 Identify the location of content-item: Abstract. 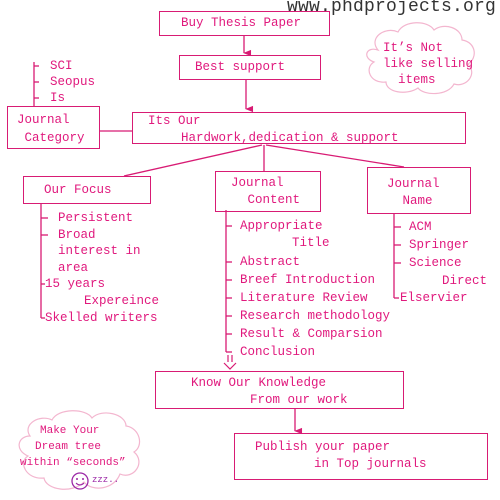
(270, 262).